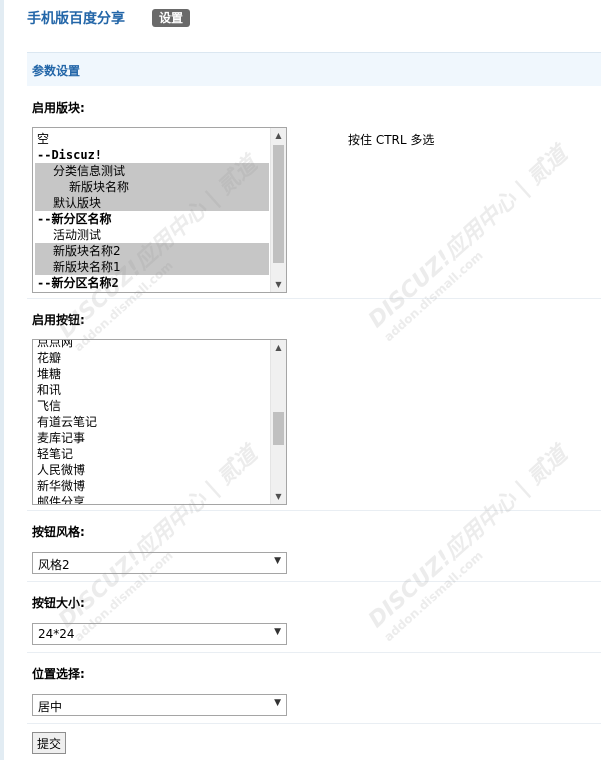  I want to click on button-option: 有道云笔记, so click(152, 422).